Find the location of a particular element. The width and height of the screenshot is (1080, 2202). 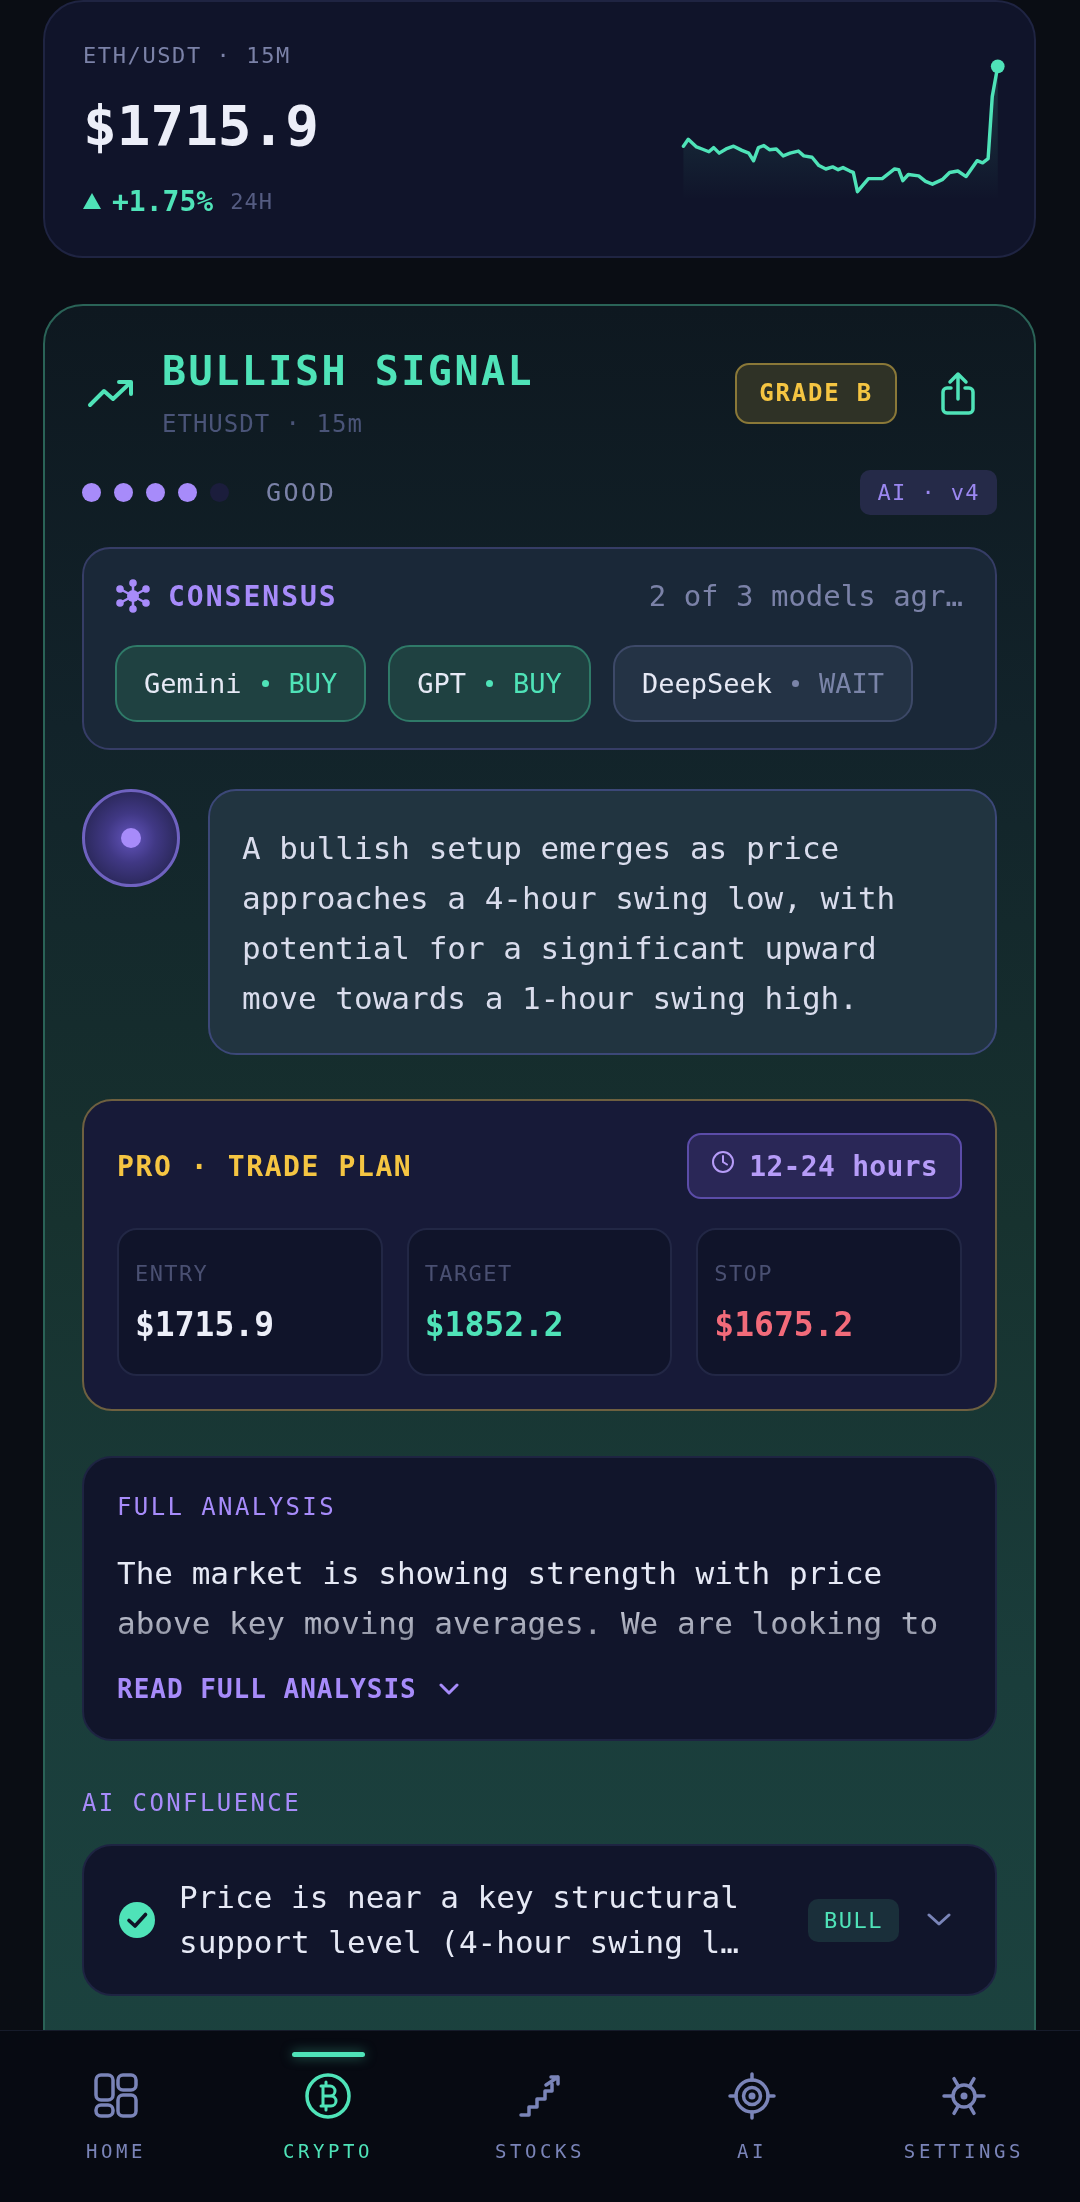

signal-symbol: ETHUSDT · 15m is located at coordinates (263, 424).